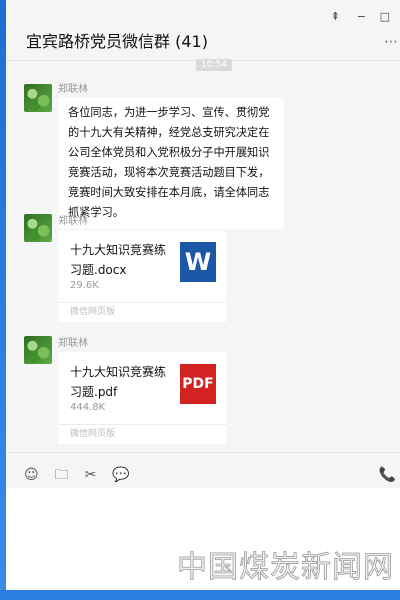 The width and height of the screenshot is (400, 600). What do you see at coordinates (203, 452) in the screenshot?
I see `toolbar-divider` at bounding box center [203, 452].